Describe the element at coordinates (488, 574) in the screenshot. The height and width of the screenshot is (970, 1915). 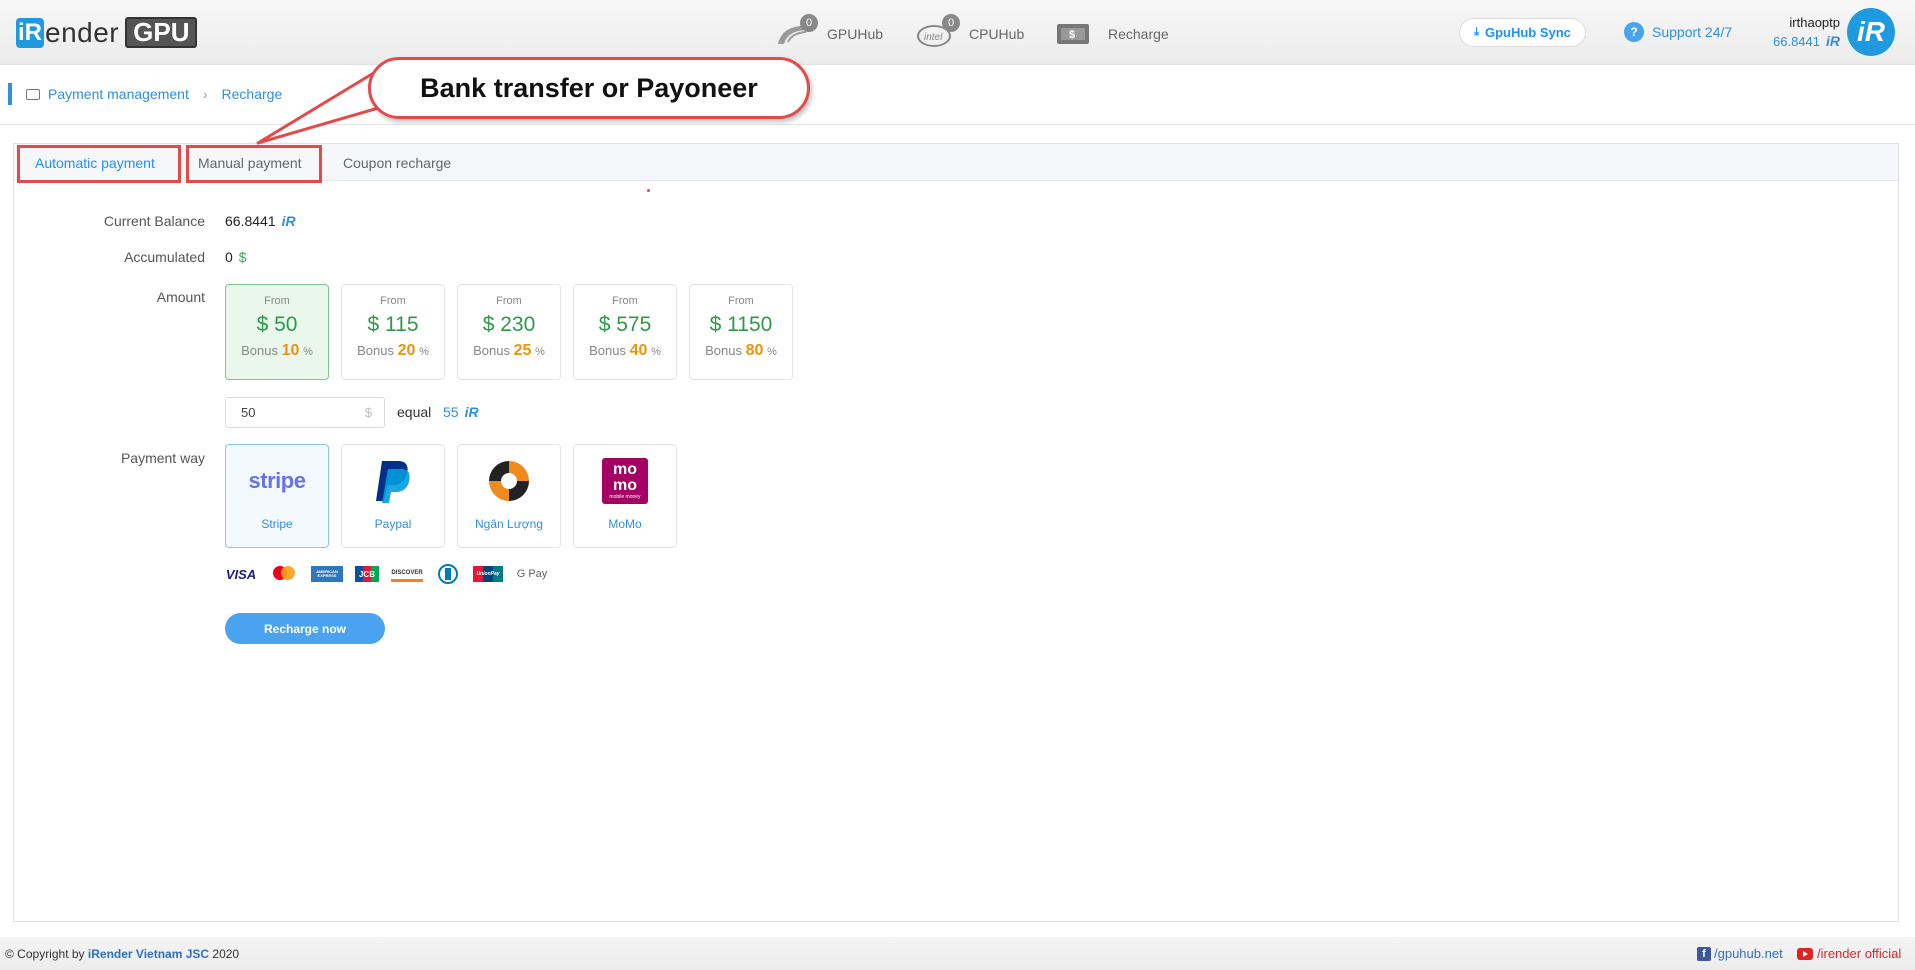
I see `unionpay-icon: UnionPay` at that location.